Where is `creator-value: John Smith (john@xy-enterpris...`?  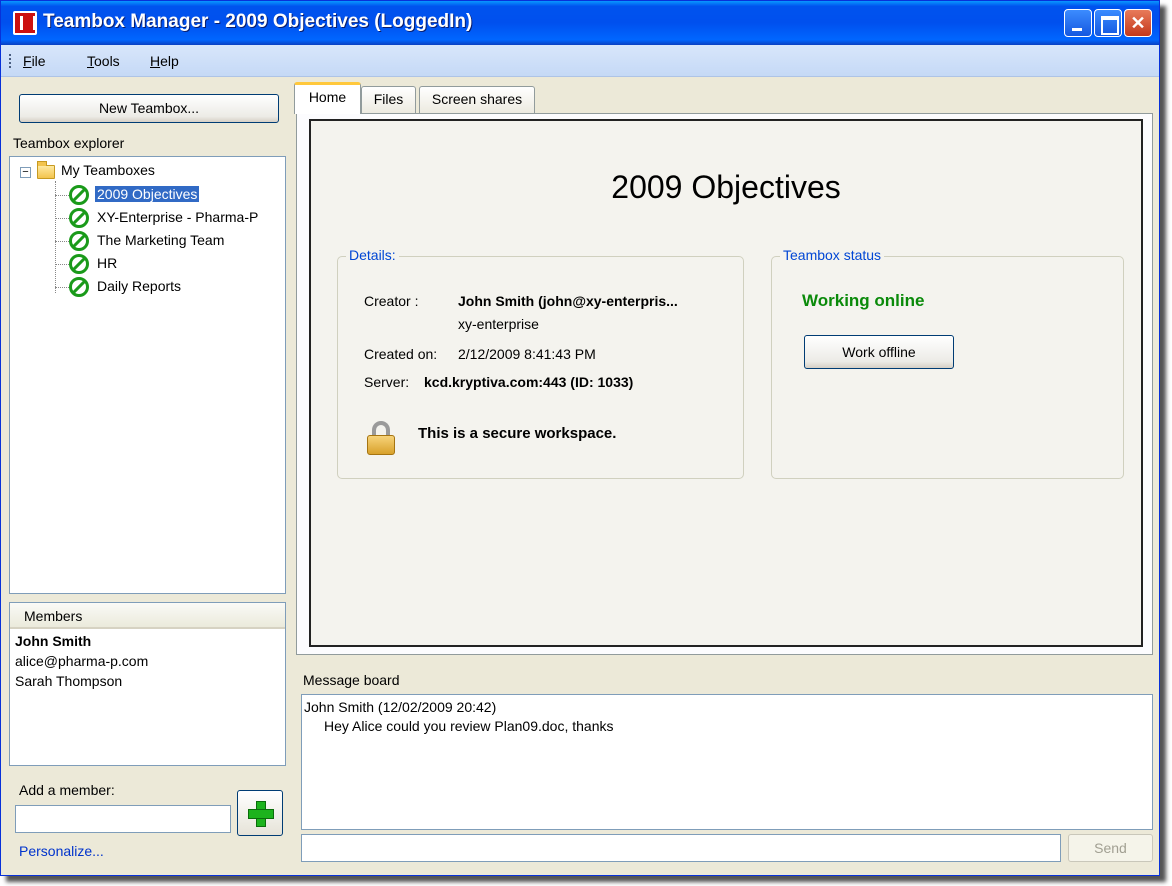 creator-value: John Smith (john@xy-enterpris... is located at coordinates (568, 301).